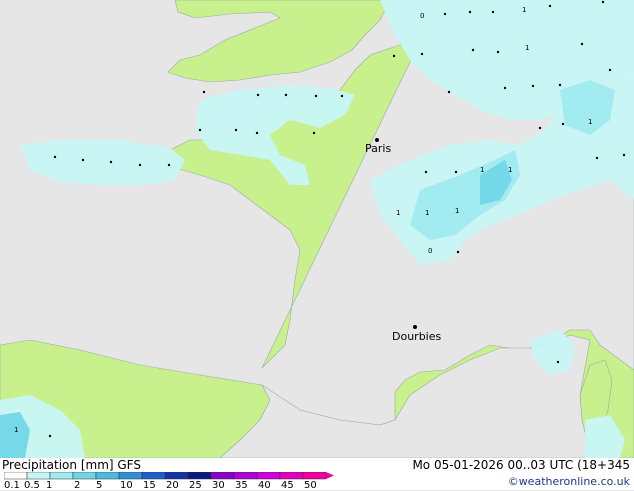  I want to click on scale-tick-label: 10, so click(126, 485).